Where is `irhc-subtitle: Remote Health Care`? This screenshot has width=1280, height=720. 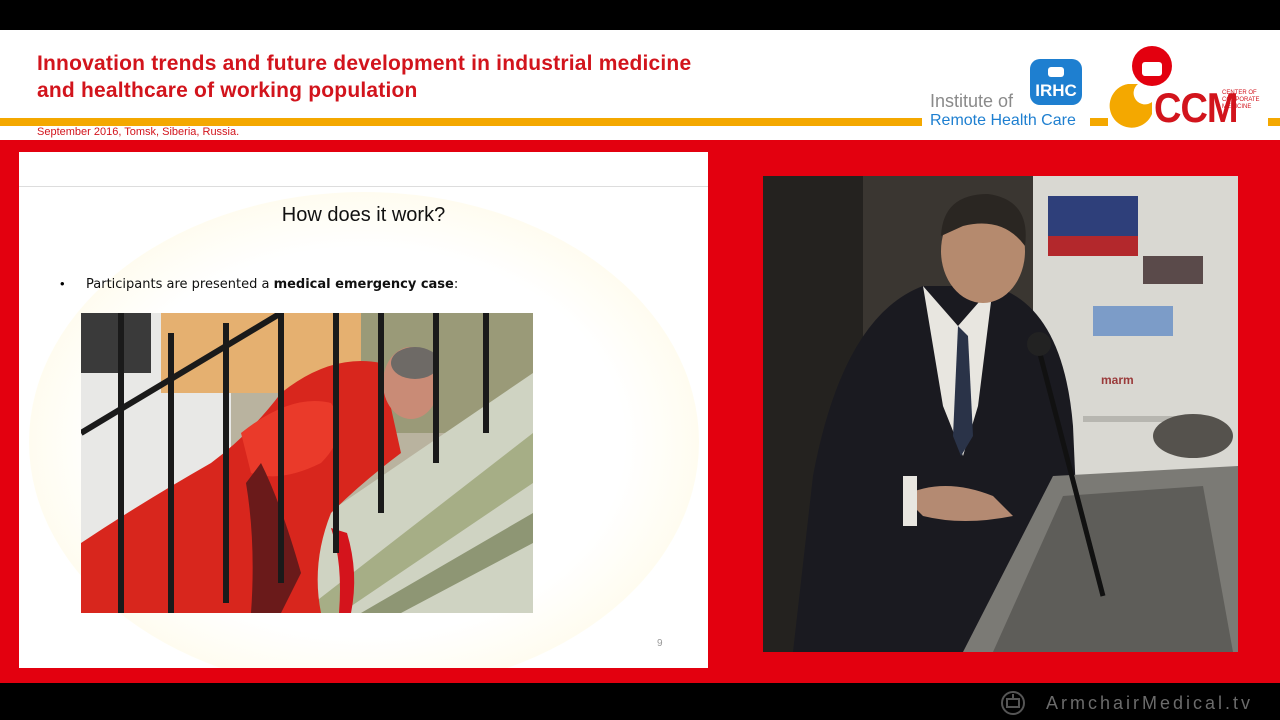
irhc-subtitle: Remote Health Care is located at coordinates (1003, 120).